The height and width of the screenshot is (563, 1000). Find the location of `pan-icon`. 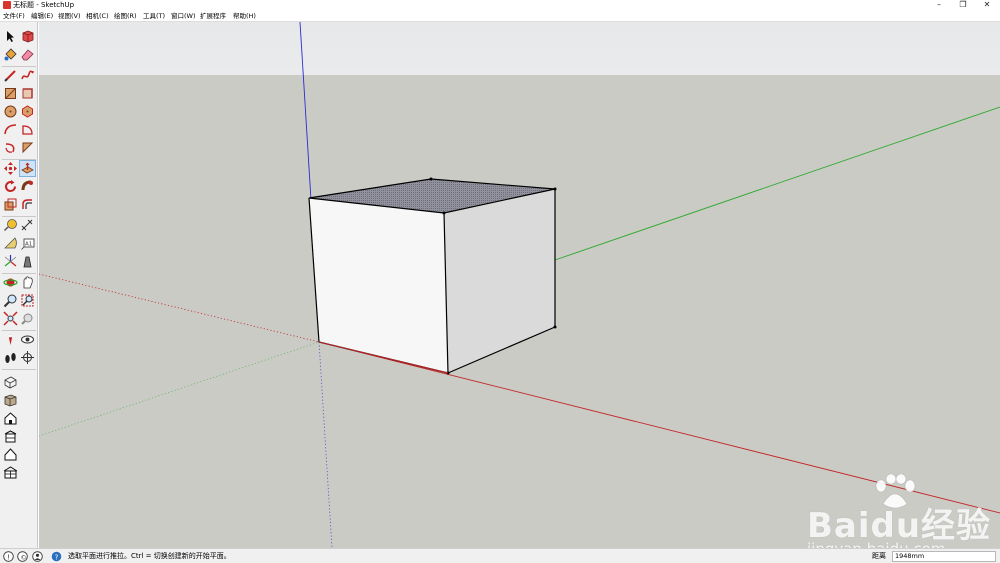

pan-icon is located at coordinates (27, 282).